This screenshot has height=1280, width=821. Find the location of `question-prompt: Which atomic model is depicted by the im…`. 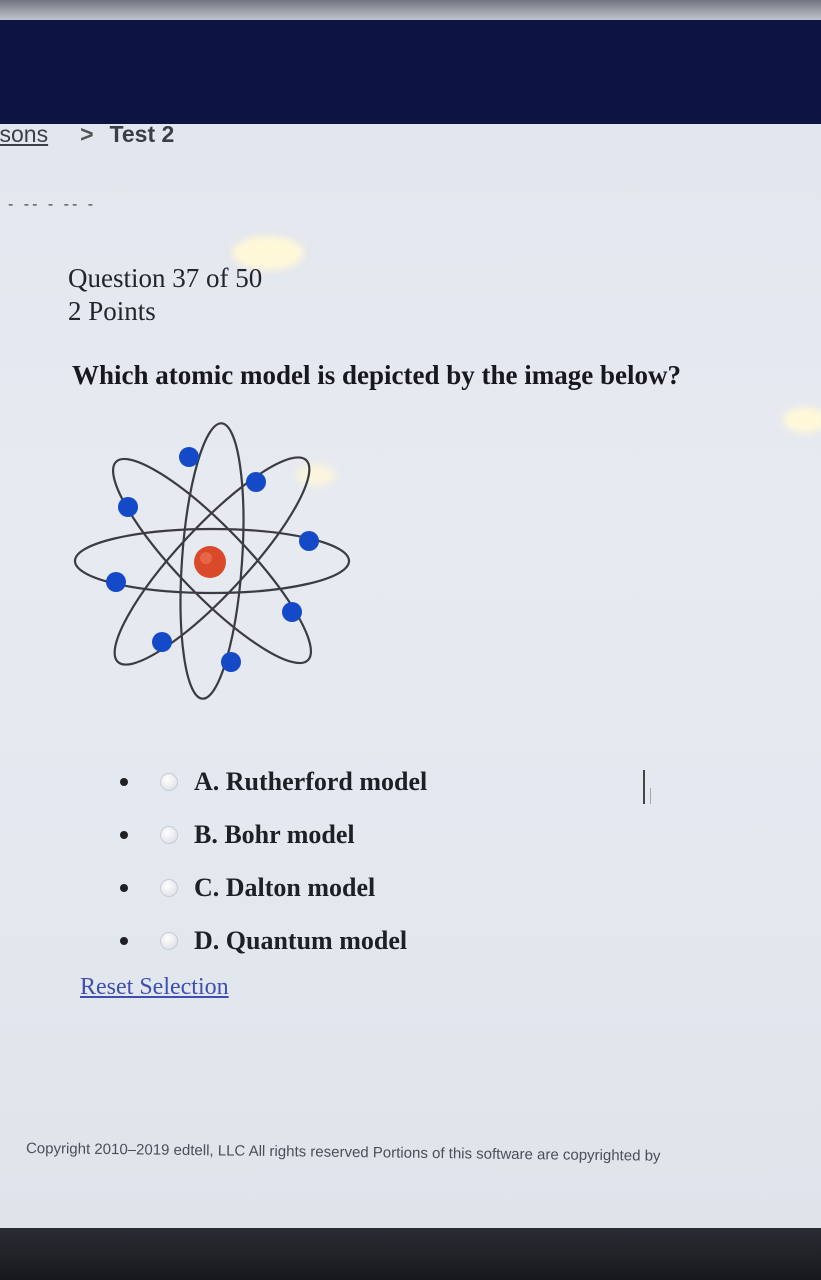

question-prompt: Which atomic model is depicted by the im… is located at coordinates (376, 375).